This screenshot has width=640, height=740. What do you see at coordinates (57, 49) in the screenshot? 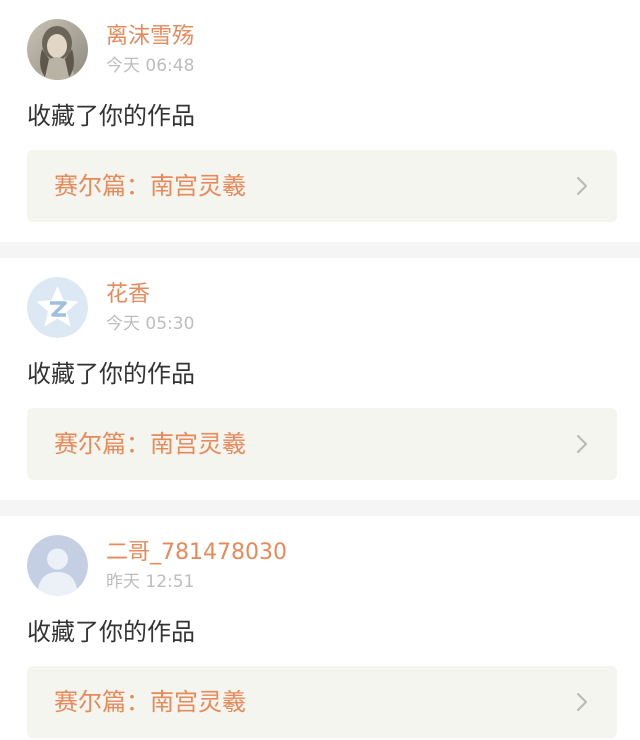
I see `photo-avatar-icon` at bounding box center [57, 49].